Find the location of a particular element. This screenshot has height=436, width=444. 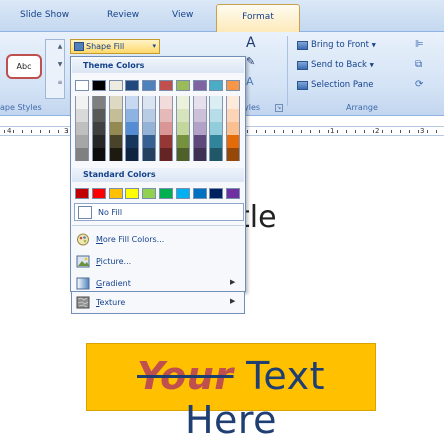

no-fill-item: No Fill is located at coordinates (159, 212).